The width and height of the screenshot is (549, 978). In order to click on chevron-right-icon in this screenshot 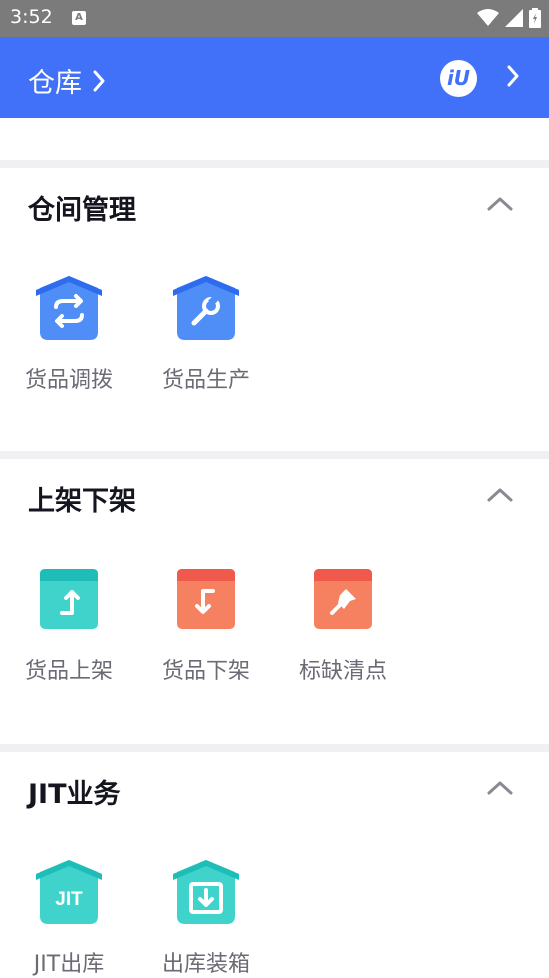, I will do `click(99, 80)`.